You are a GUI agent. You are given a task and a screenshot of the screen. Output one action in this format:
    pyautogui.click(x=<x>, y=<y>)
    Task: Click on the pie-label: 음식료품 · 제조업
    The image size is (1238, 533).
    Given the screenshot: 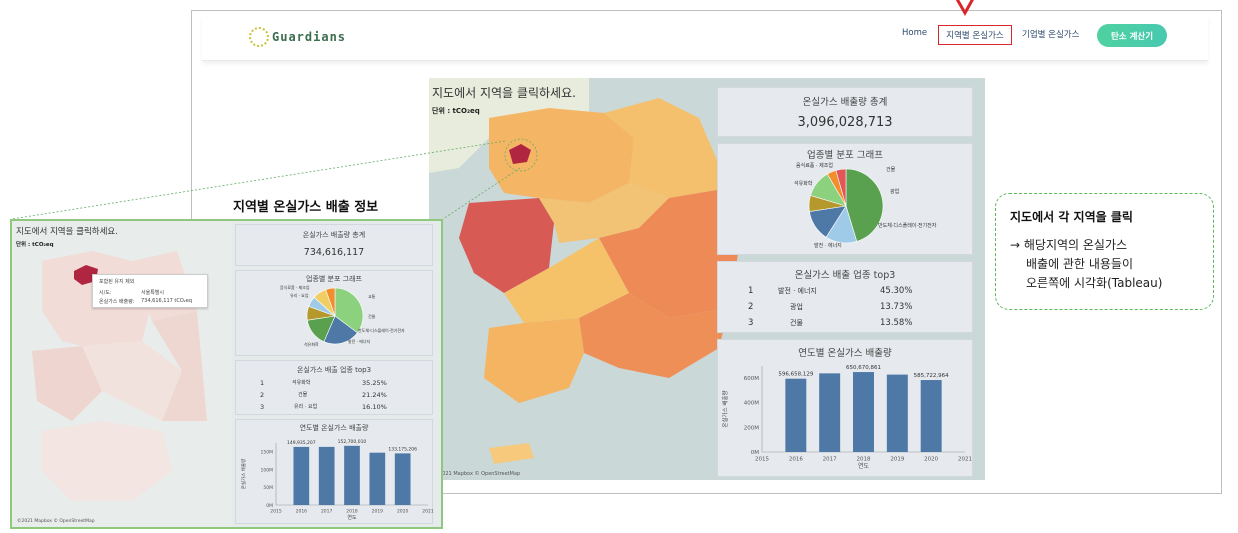 What is the action you would take?
    pyautogui.click(x=814, y=166)
    